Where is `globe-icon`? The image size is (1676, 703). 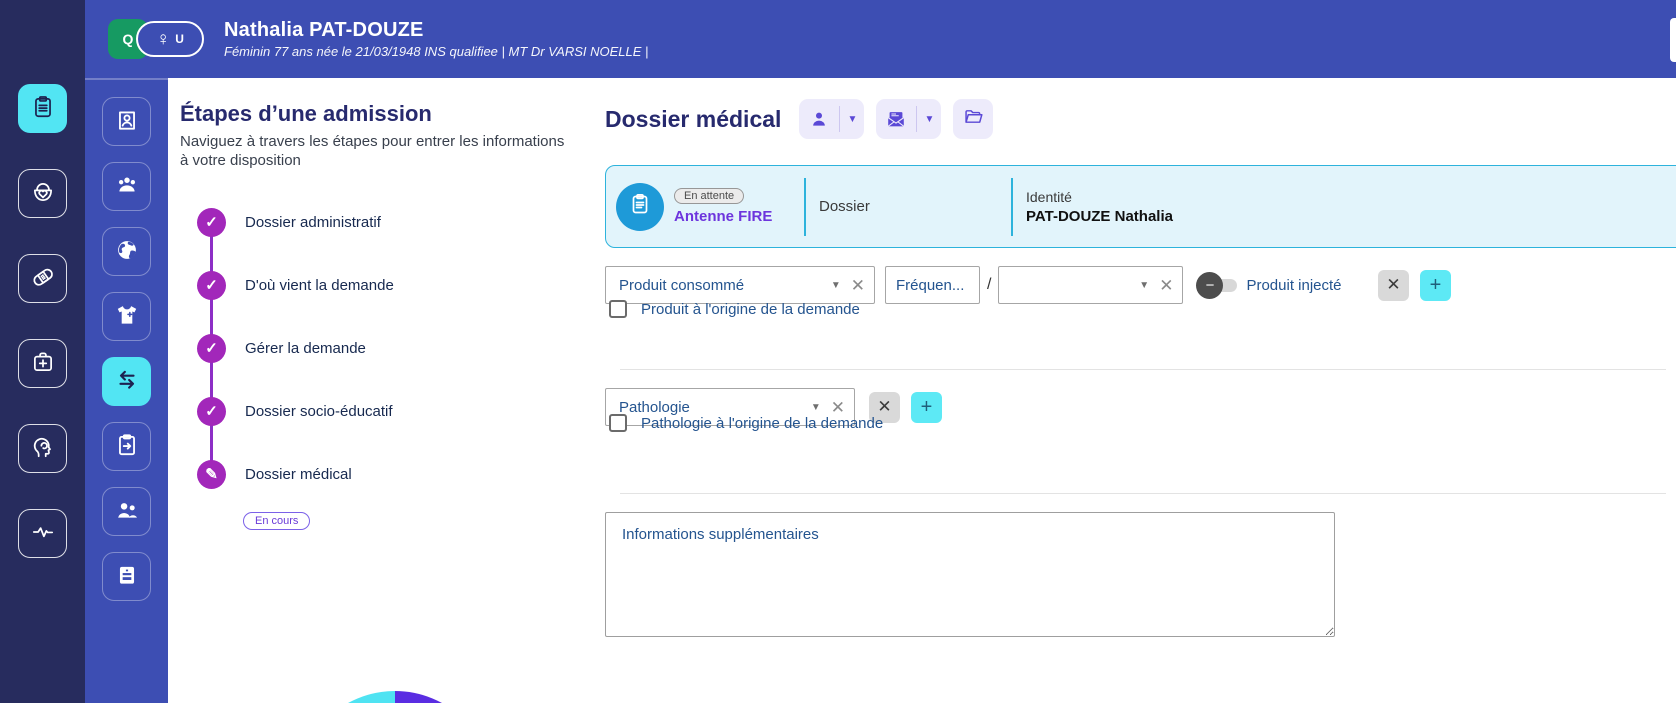 globe-icon is located at coordinates (127, 251).